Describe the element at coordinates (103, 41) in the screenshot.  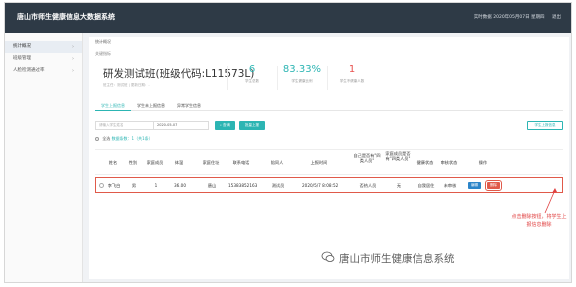
I see `breadcrumb: 统计概况` at that location.